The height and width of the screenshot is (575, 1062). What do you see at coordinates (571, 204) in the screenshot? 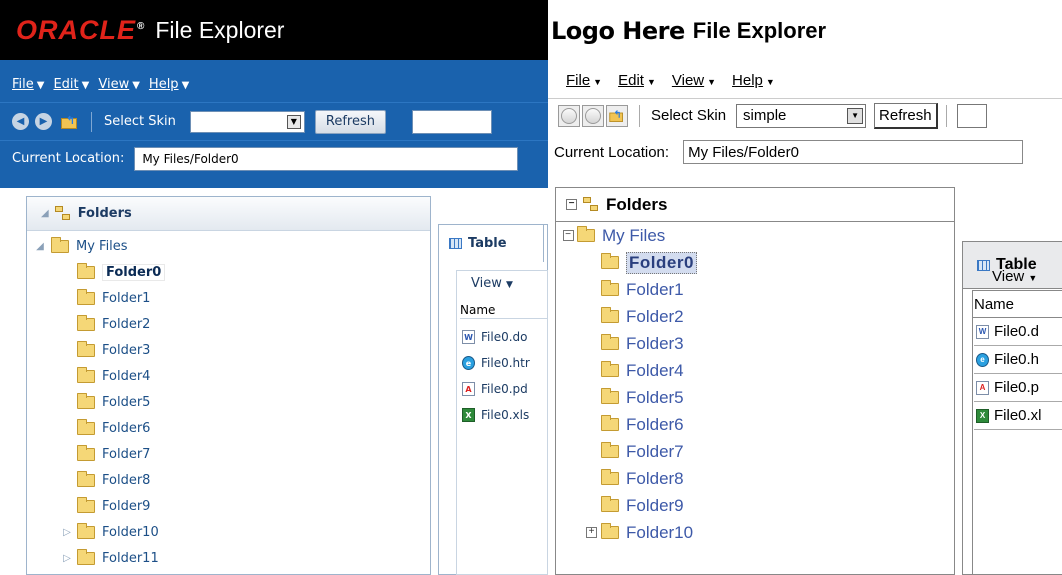
I see `collapse-icon: −` at bounding box center [571, 204].